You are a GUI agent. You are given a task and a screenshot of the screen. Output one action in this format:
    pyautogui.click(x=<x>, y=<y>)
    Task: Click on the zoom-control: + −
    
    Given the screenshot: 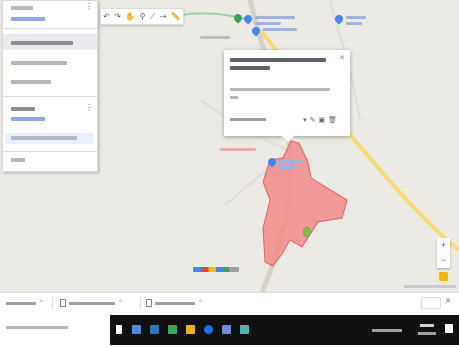 What is the action you would take?
    pyautogui.click(x=443, y=253)
    